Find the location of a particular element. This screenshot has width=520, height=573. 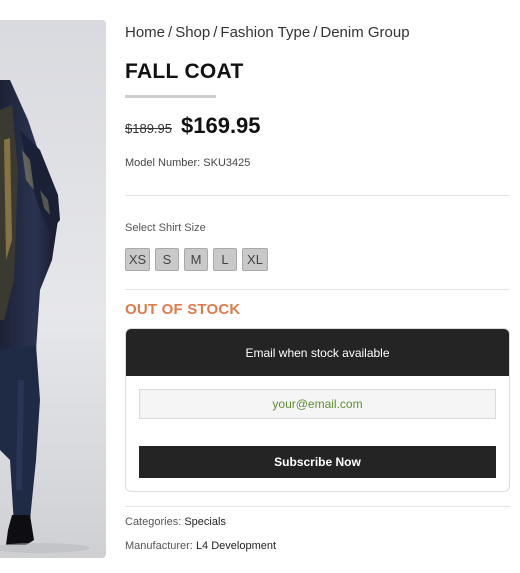

model-number-label: Model Number: is located at coordinates (163, 163).